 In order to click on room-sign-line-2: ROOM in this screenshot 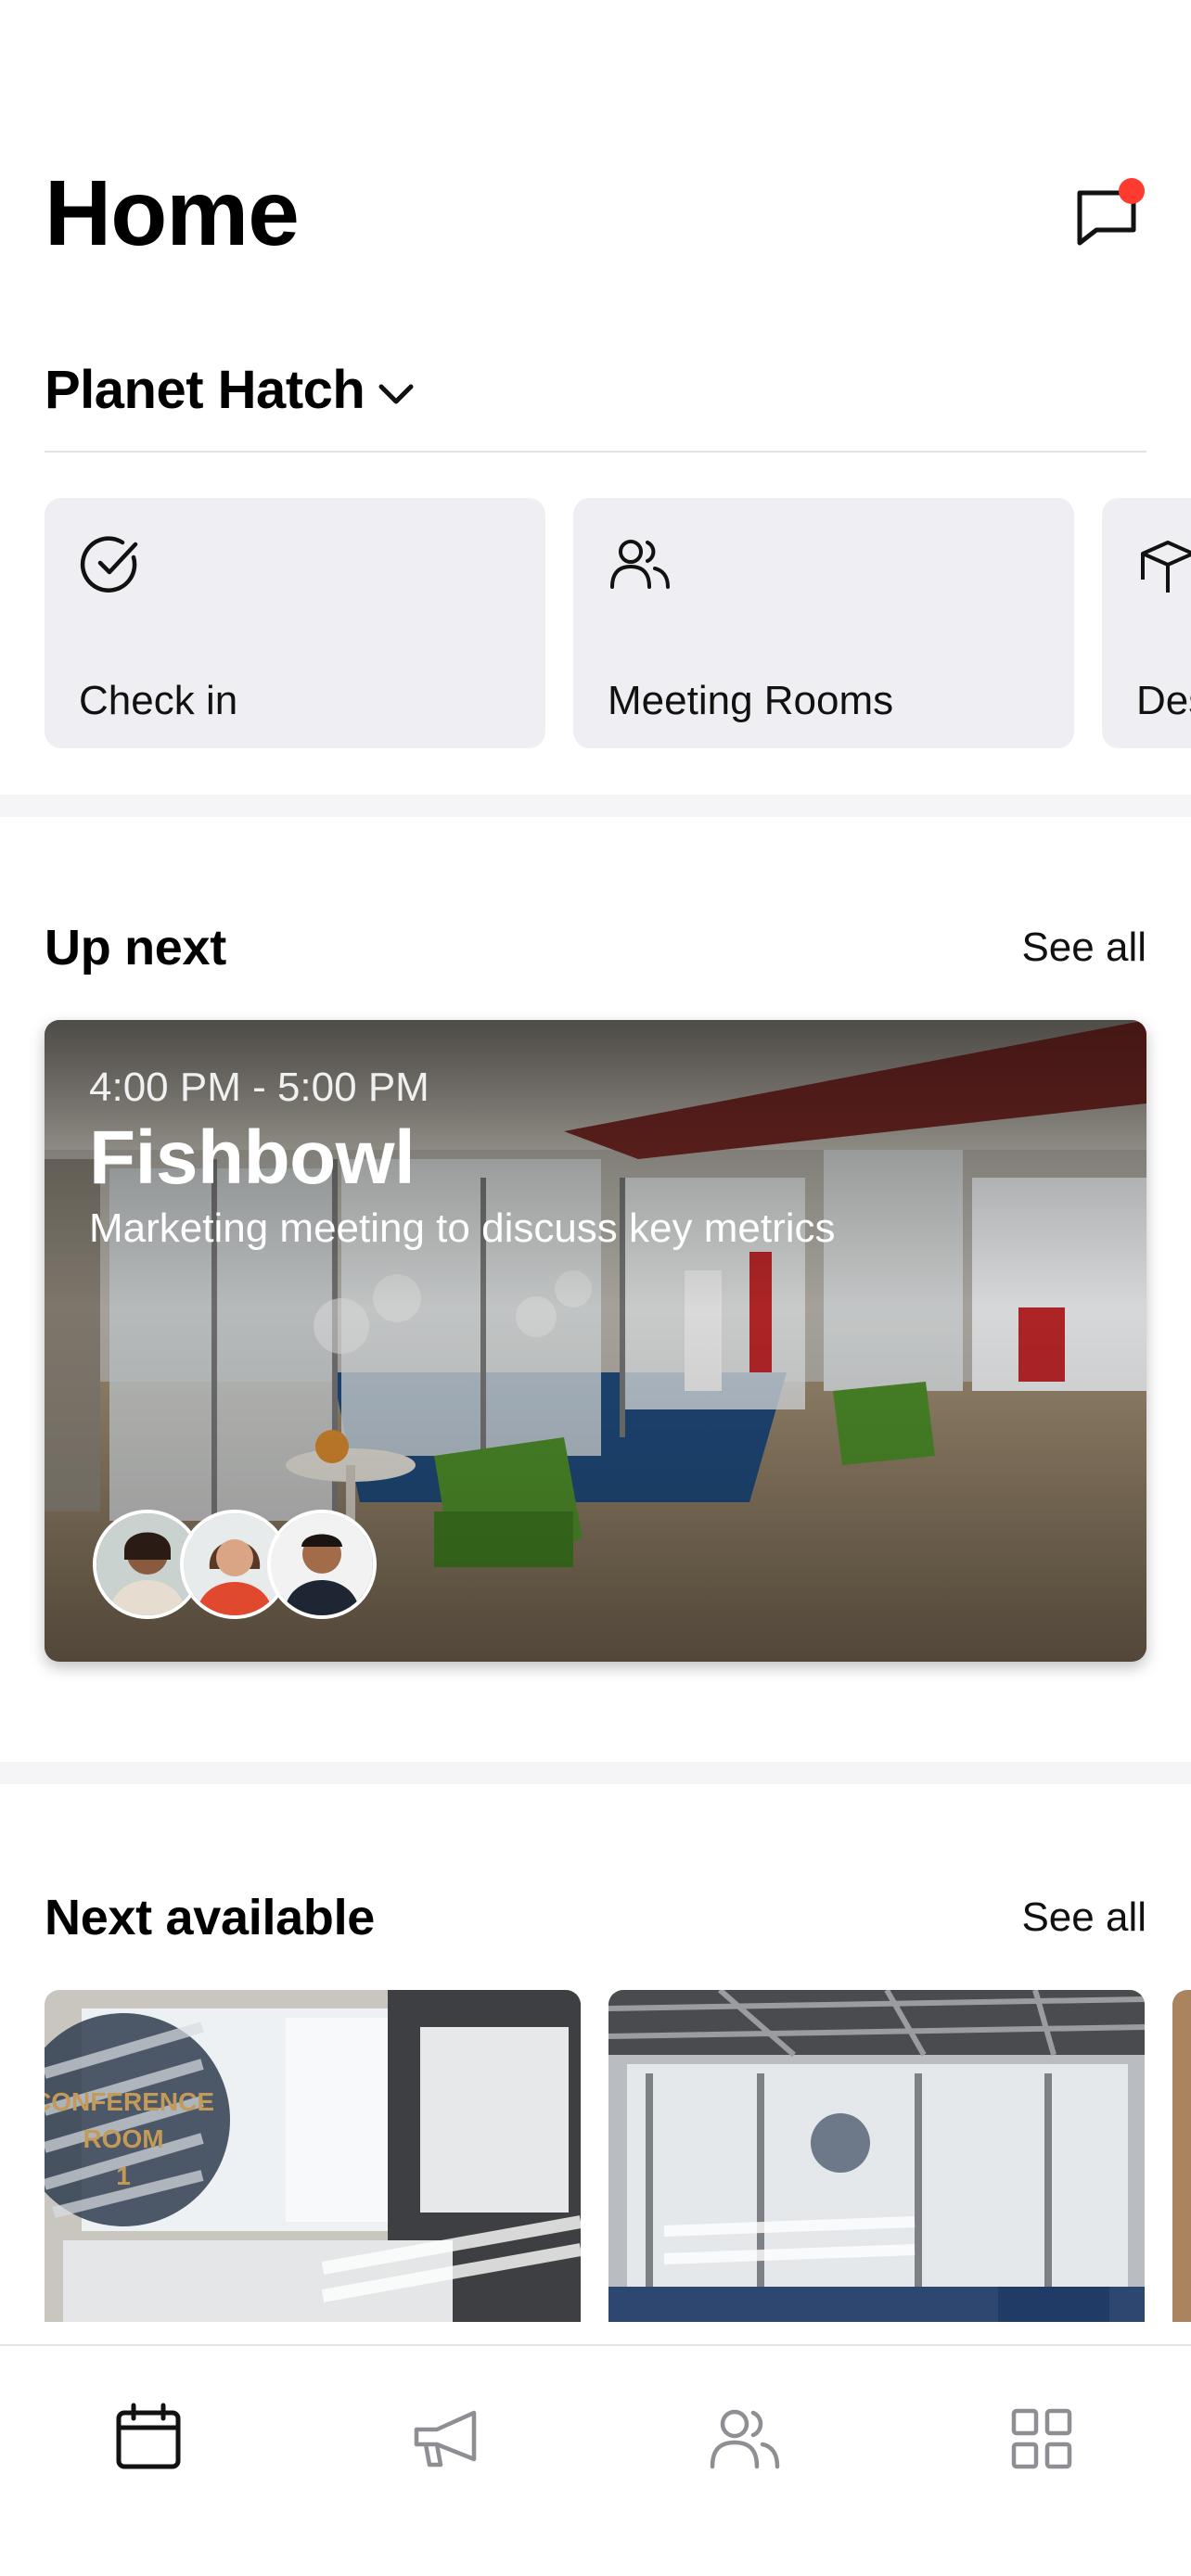, I will do `click(123, 2138)`.